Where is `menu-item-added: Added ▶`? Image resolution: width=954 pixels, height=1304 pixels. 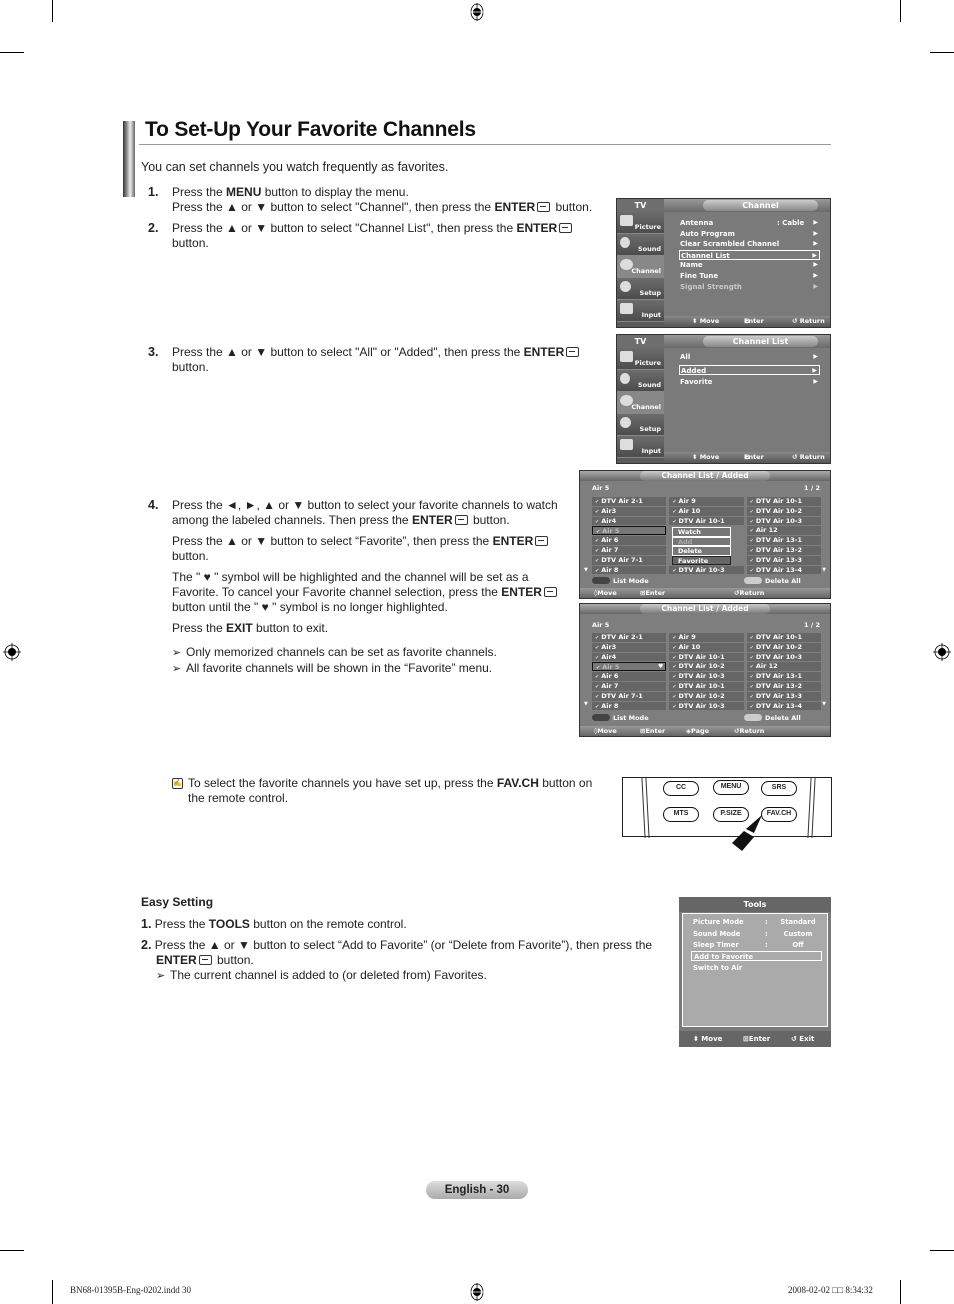 menu-item-added: Added ▶ is located at coordinates (749, 370).